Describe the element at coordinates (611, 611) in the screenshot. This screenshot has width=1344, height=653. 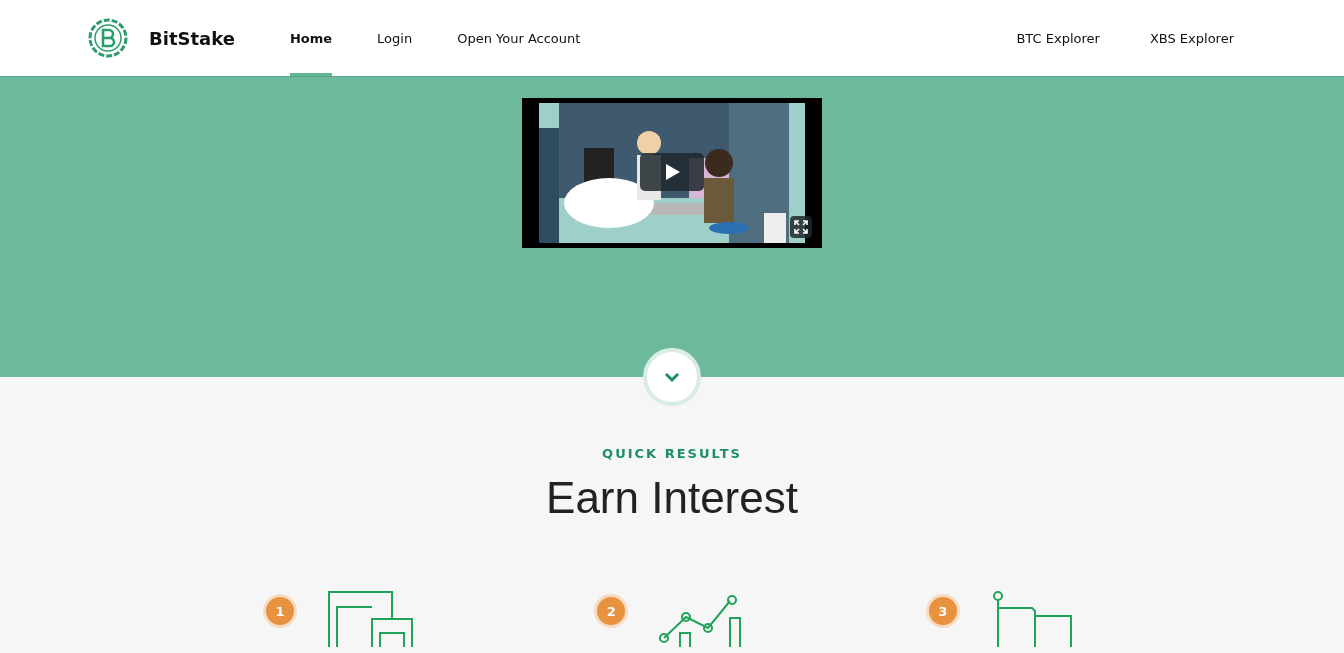
I see `step-number: 2` at that location.